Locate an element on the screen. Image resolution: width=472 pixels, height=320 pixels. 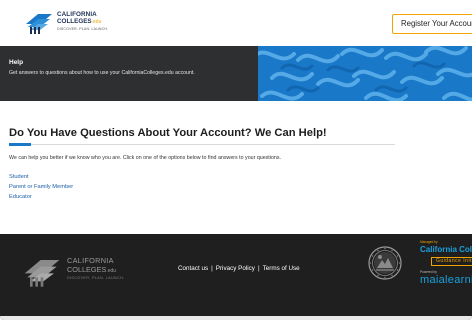
title-divider is located at coordinates (202, 144).